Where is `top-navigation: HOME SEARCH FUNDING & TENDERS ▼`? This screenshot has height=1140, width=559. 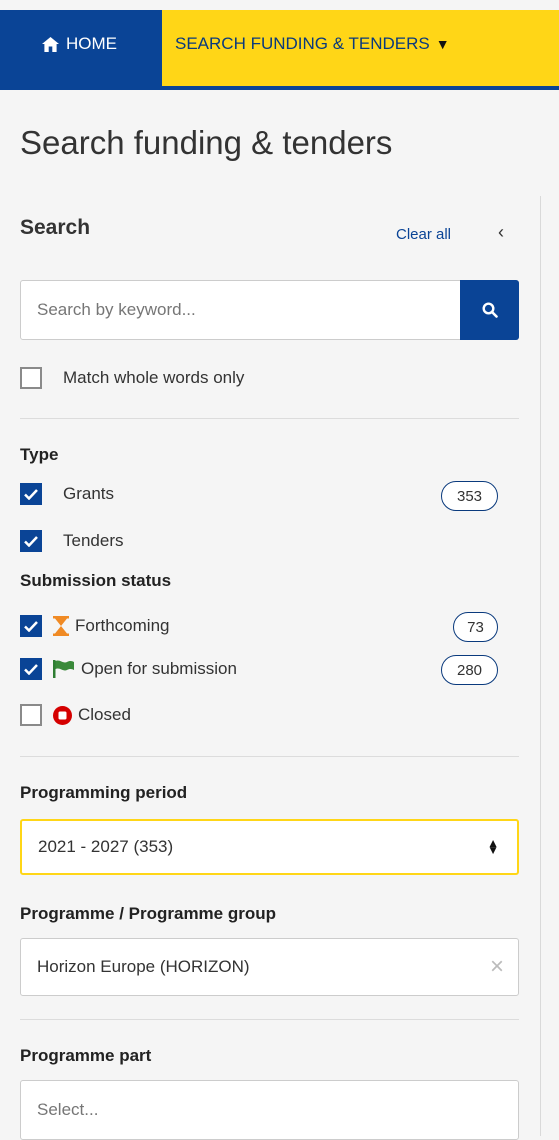
top-navigation: HOME SEARCH FUNDING & TENDERS ▼ is located at coordinates (279, 45).